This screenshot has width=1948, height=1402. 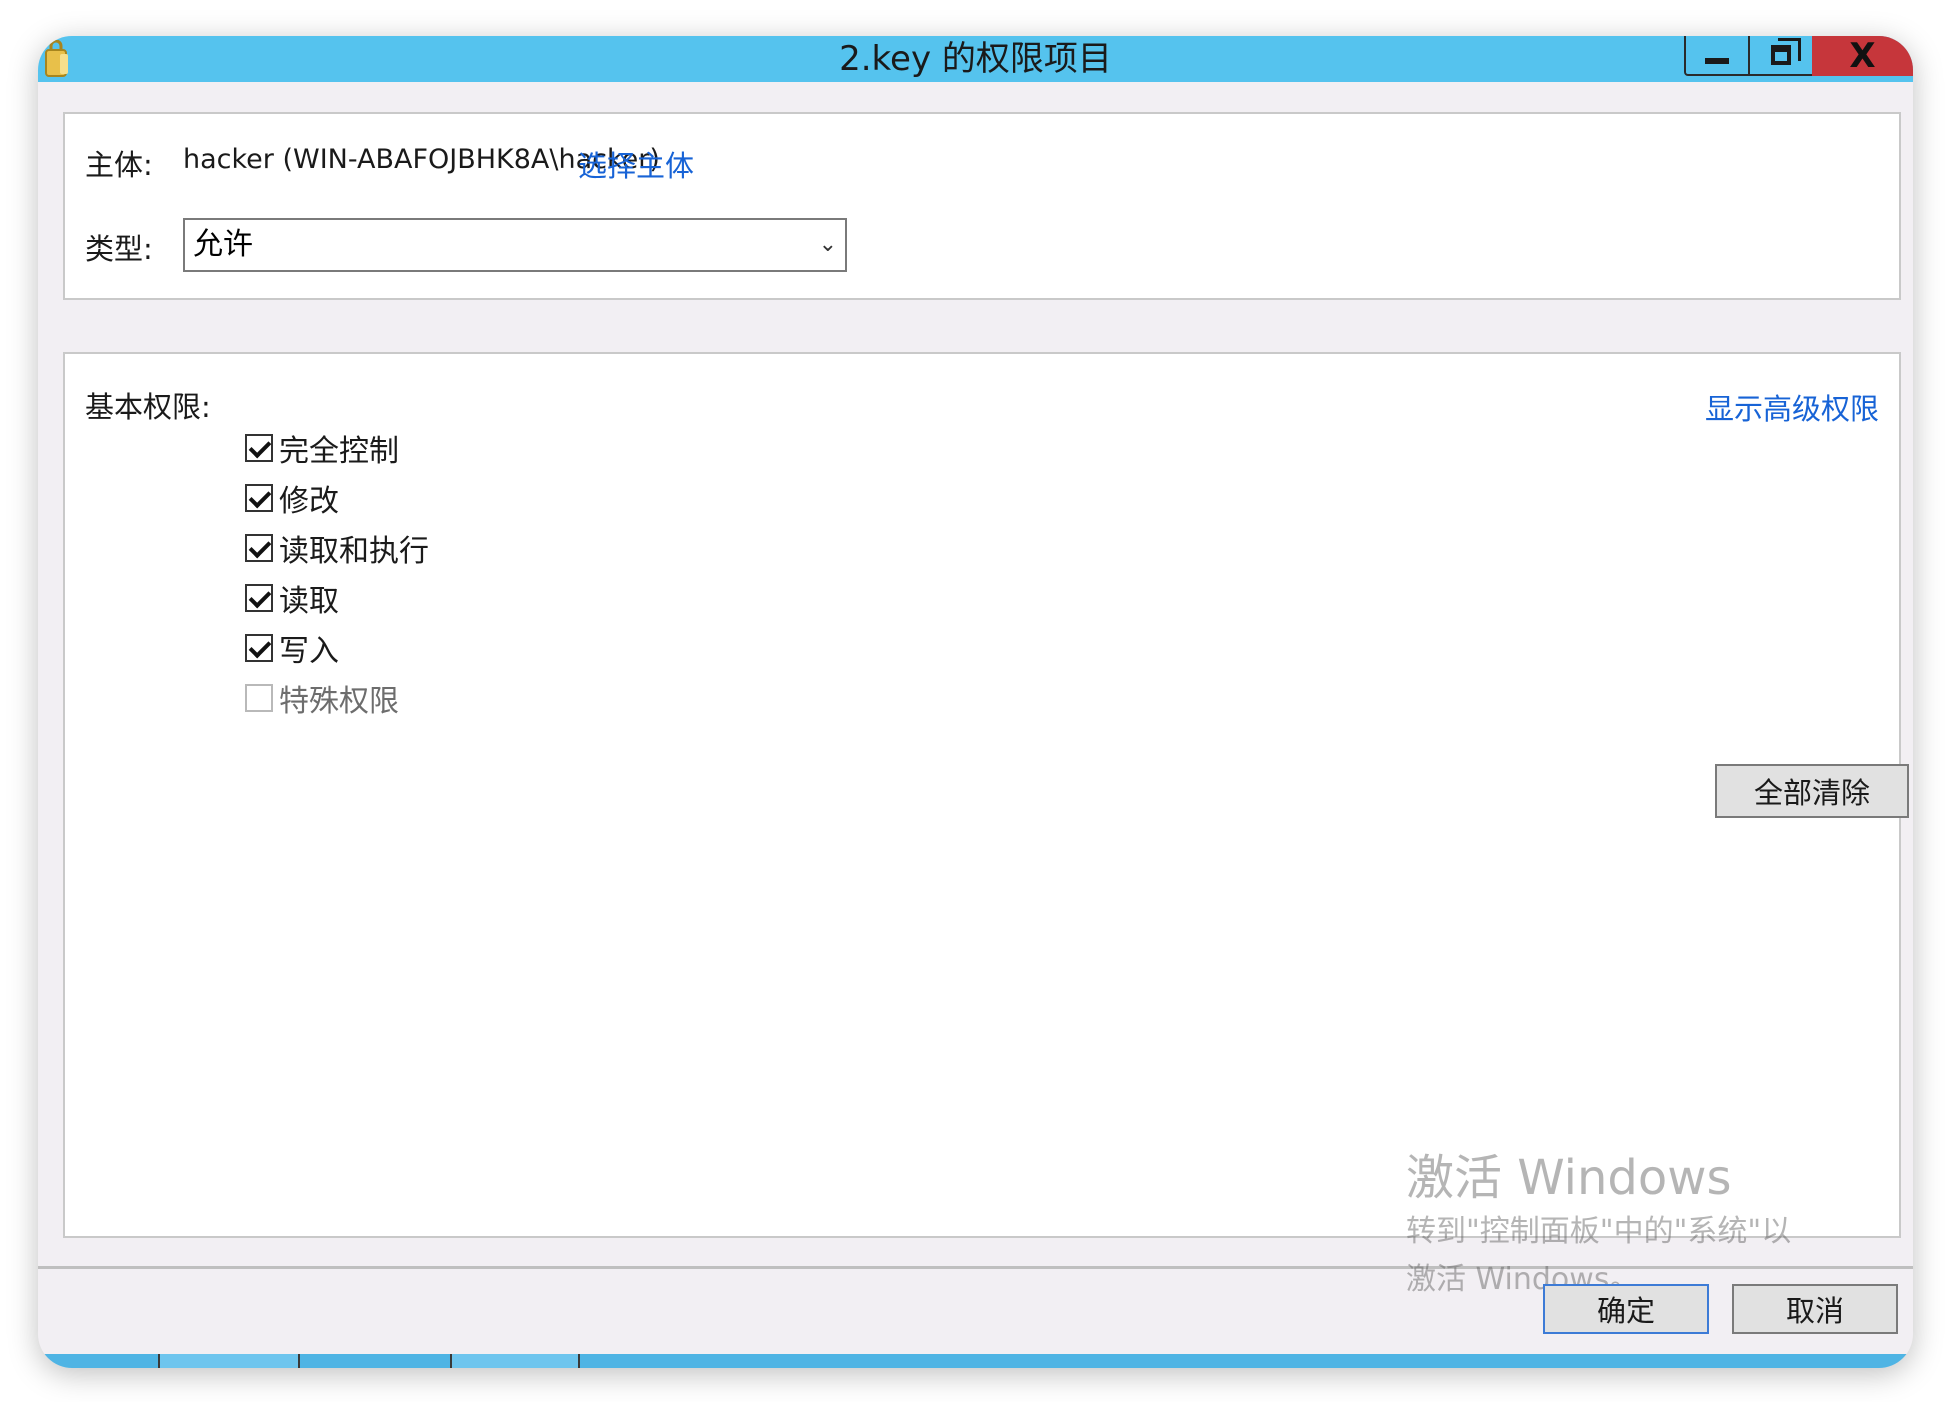 I want to click on close-icon: X, so click(x=1862, y=56).